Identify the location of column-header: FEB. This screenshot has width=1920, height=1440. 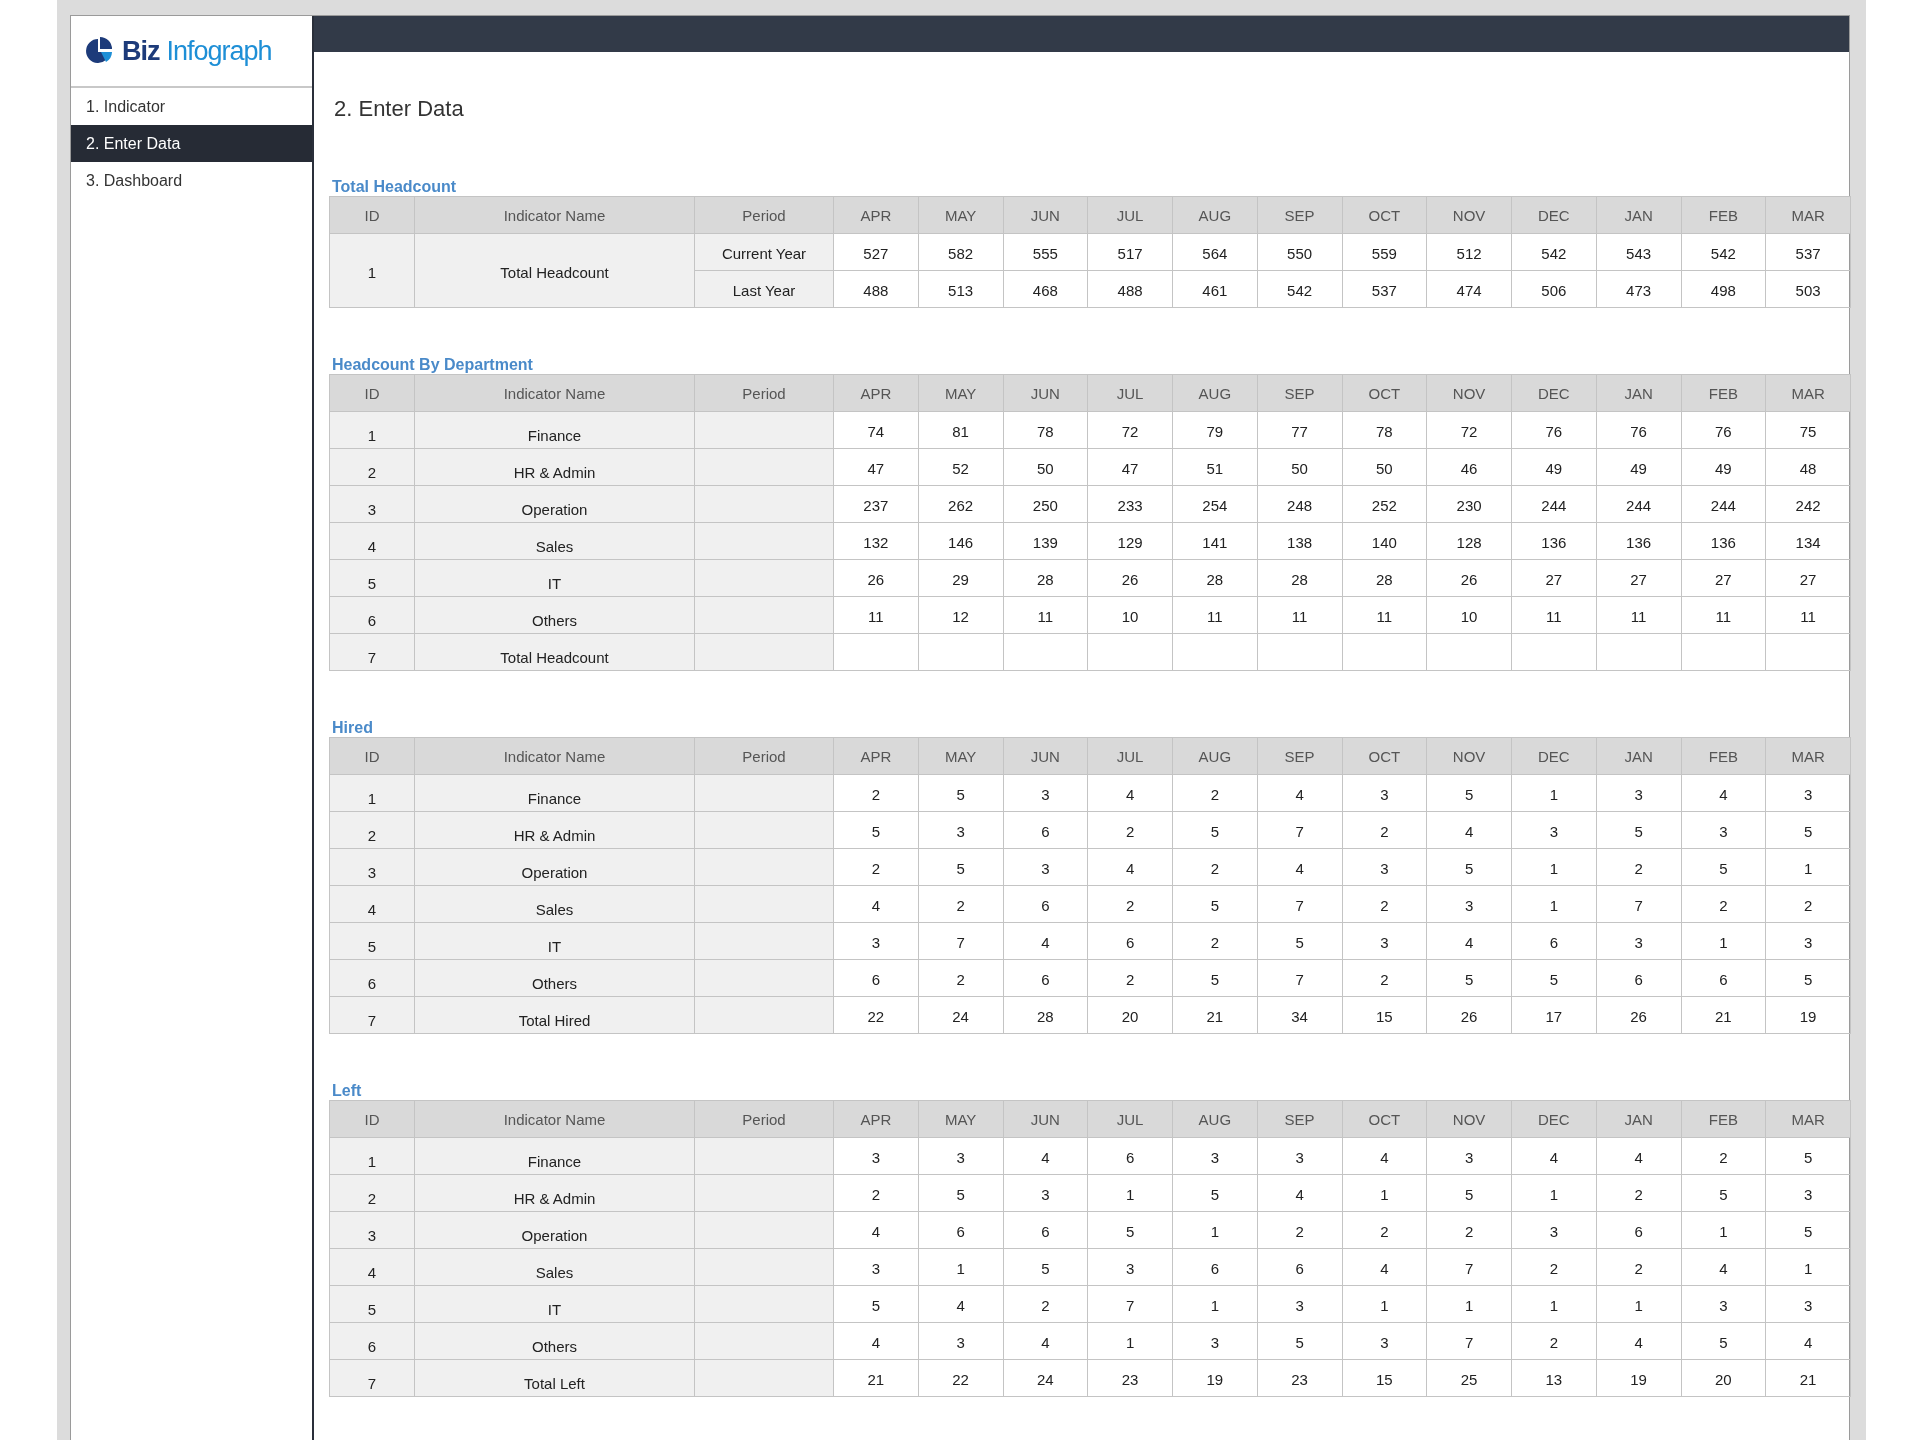
(1723, 756).